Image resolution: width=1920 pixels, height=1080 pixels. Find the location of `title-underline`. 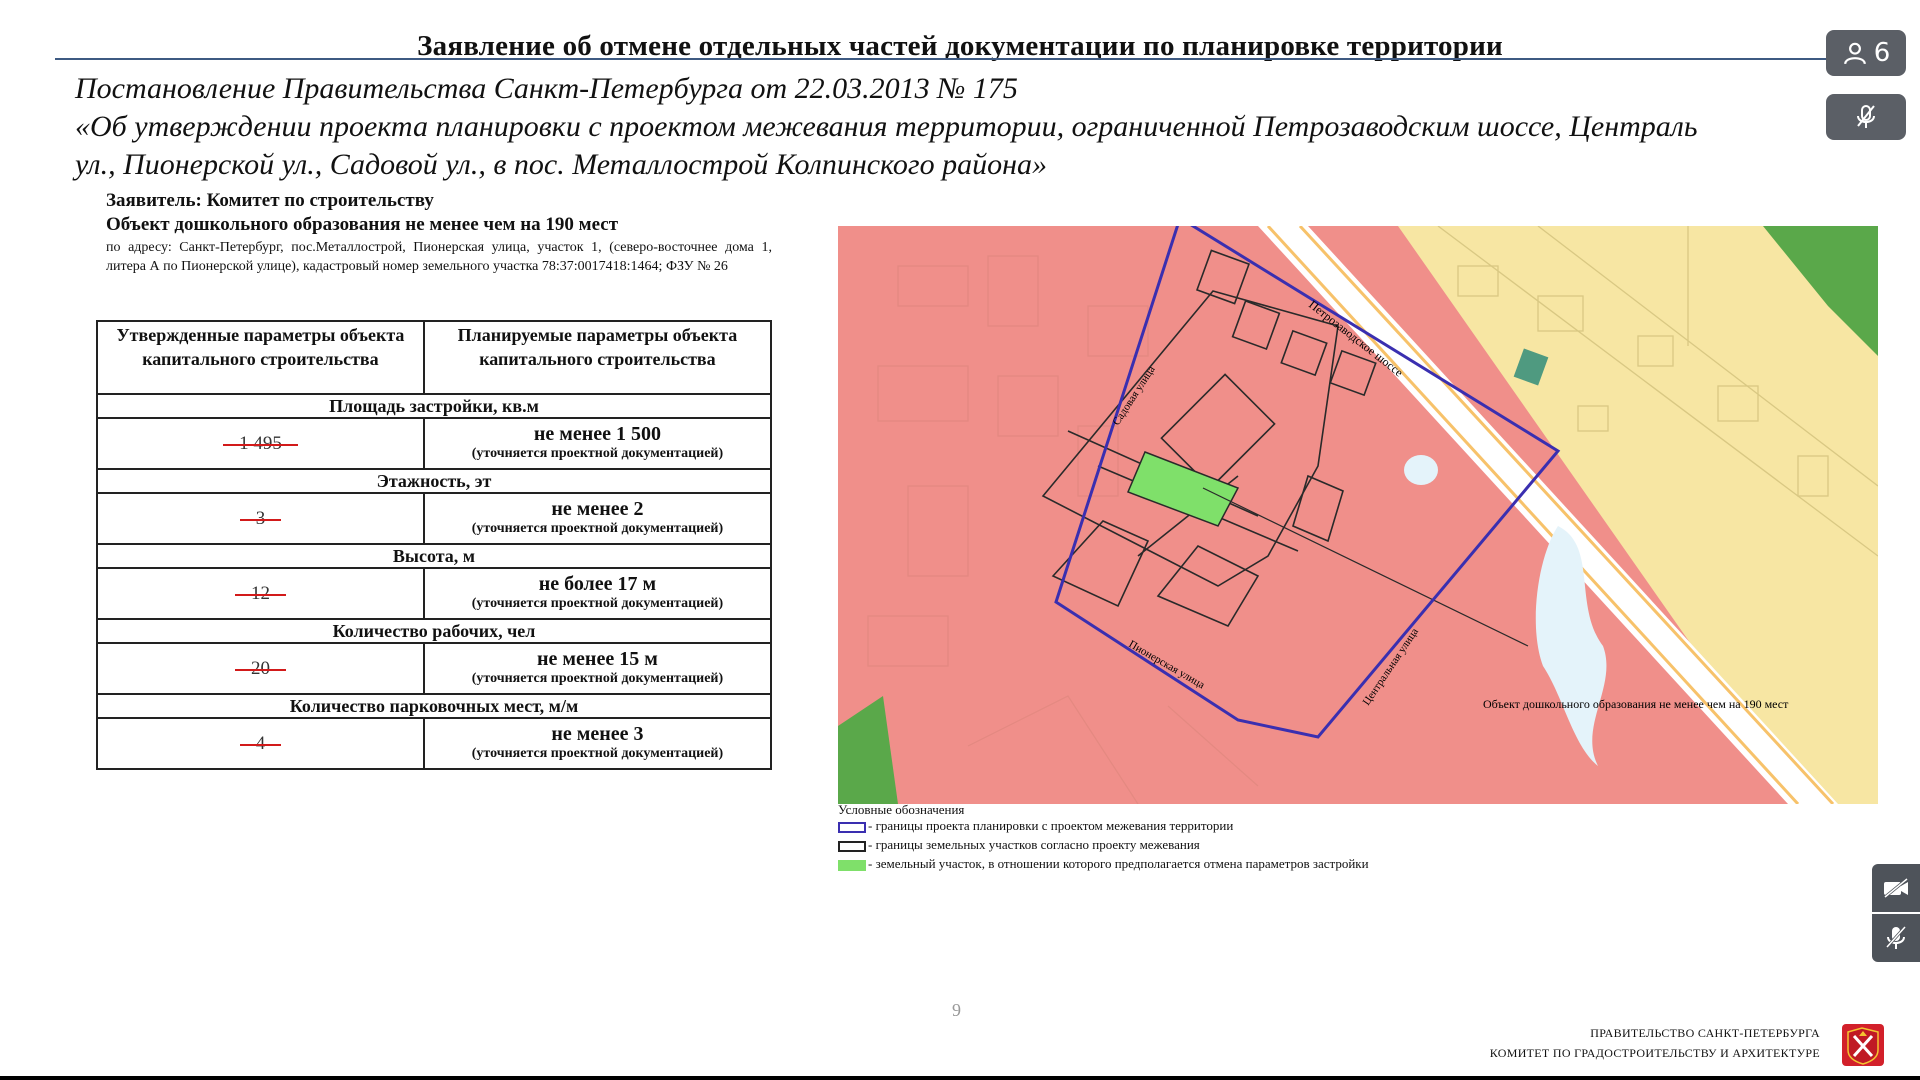

title-underline is located at coordinates (950, 59).